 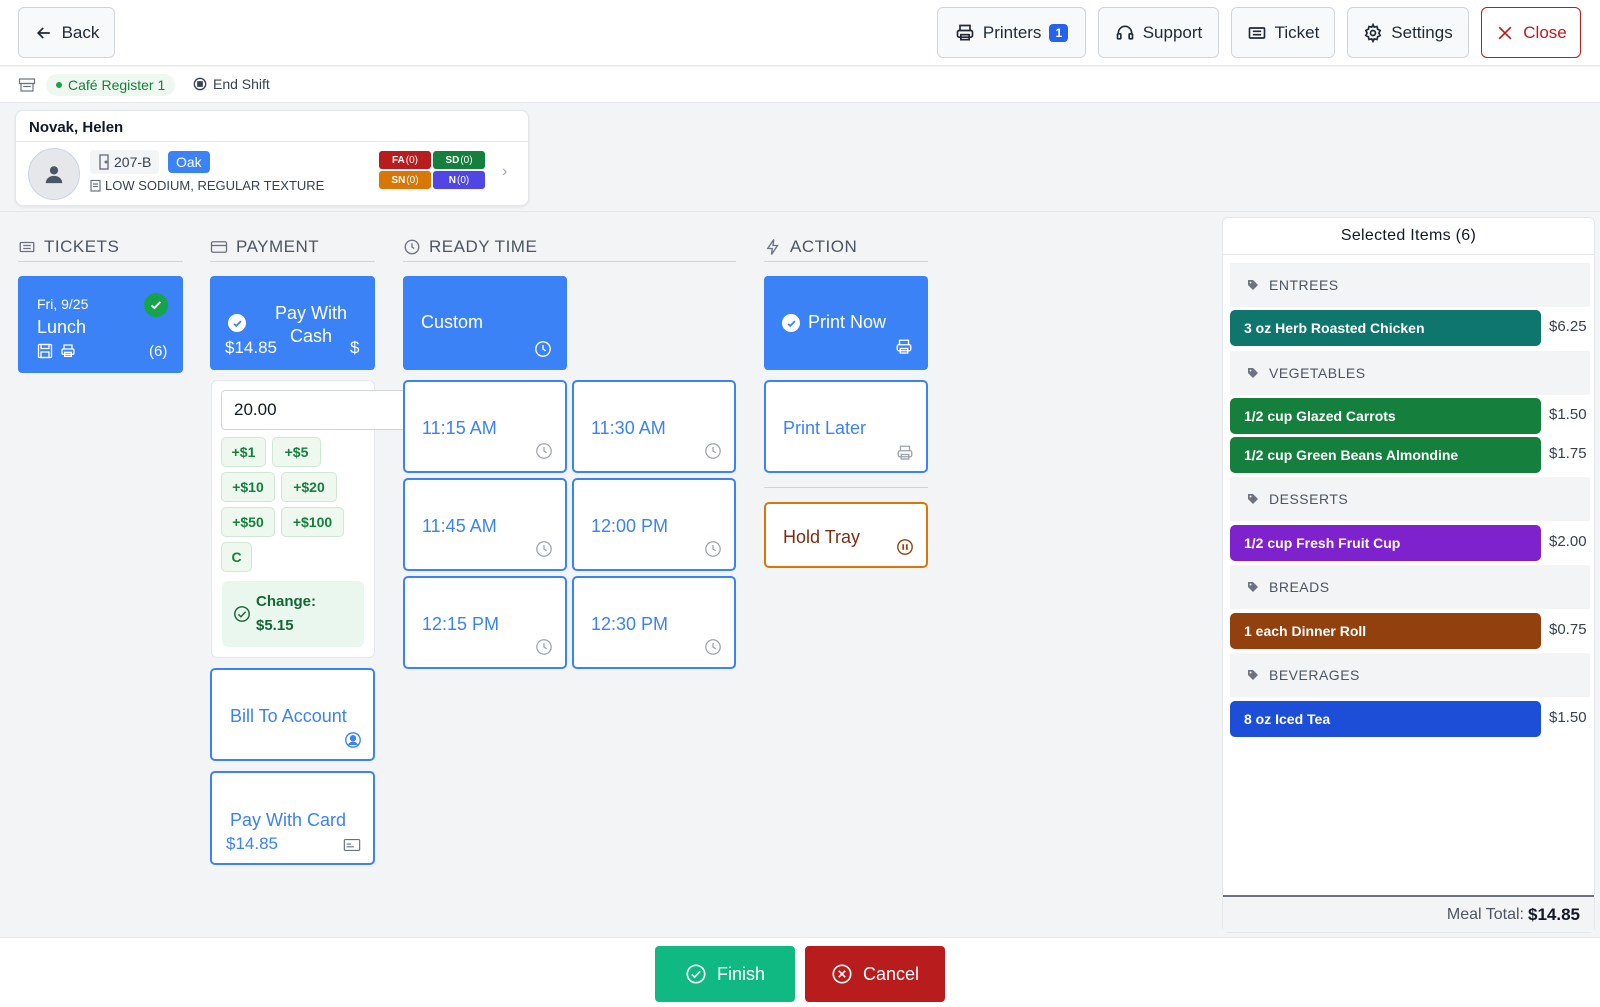 I want to click on pay-with-card-label: Pay With Card, so click(x=288, y=820).